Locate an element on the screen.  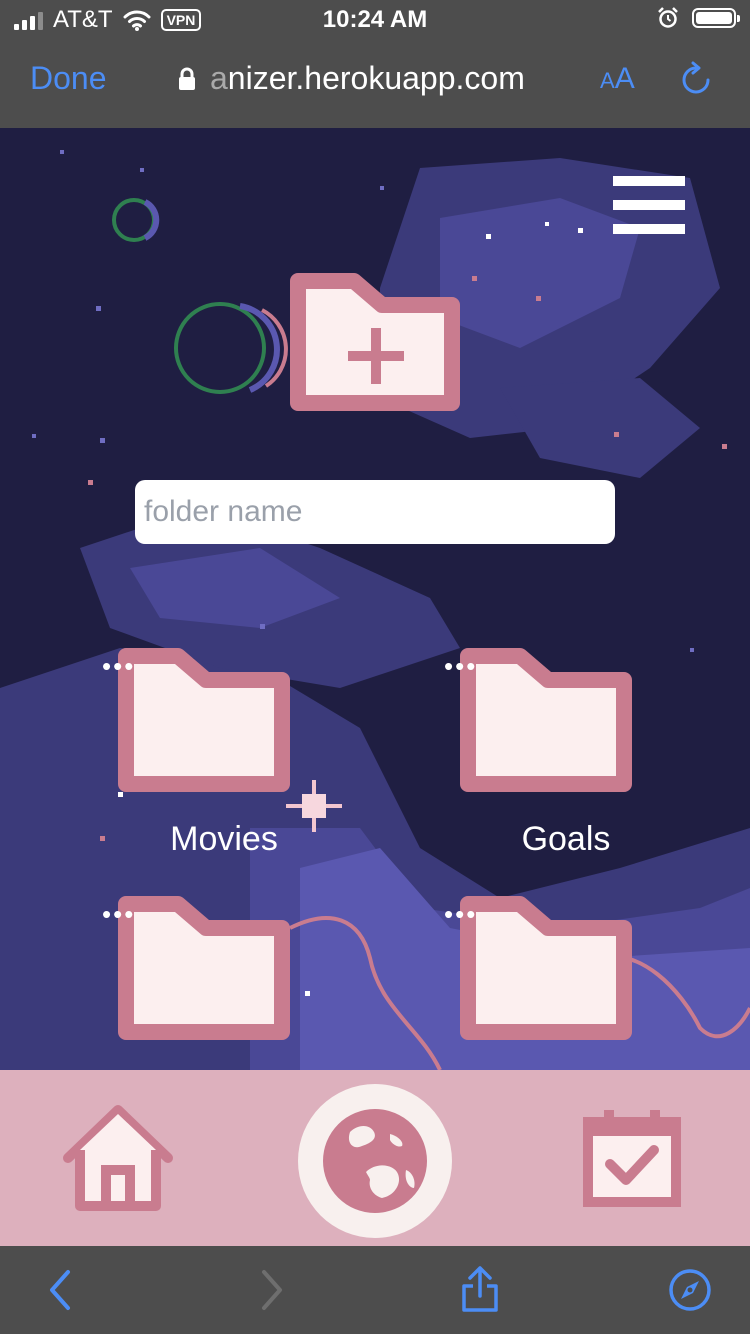
battery-icon is located at coordinates (716, 18).